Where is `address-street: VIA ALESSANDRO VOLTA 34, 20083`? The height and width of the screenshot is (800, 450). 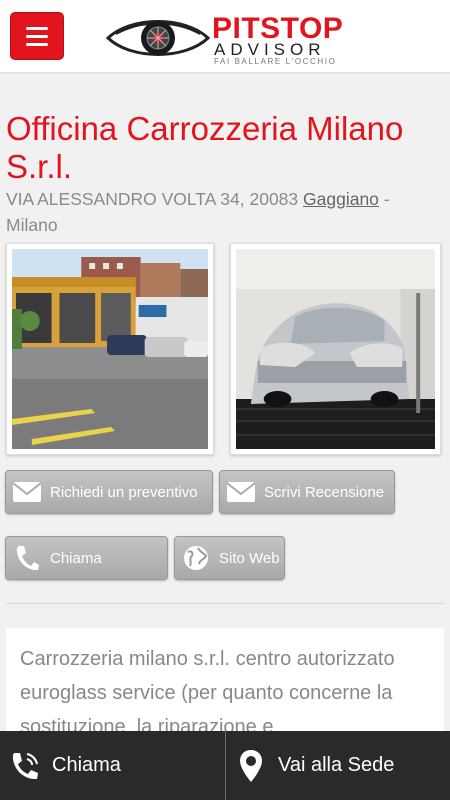 address-street: VIA ALESSANDRO VOLTA 34, 20083 is located at coordinates (155, 199).